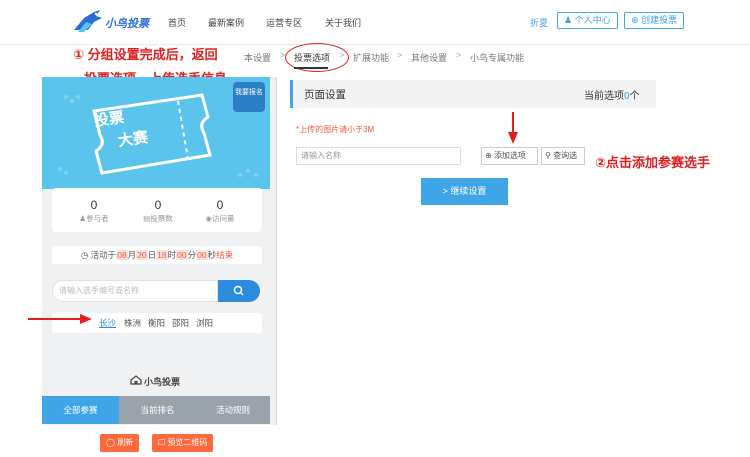  Describe the element at coordinates (180, 323) in the screenshot. I see `city-tab-shaoyang: 邵阳` at that location.